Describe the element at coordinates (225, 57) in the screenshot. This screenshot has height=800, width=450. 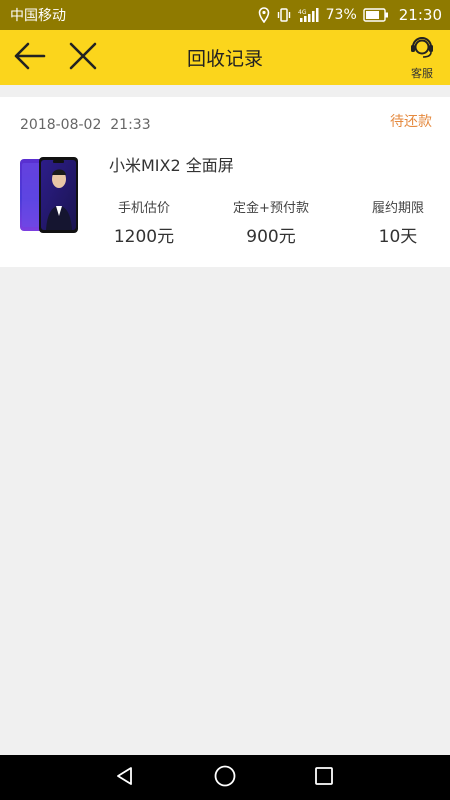
I see `app-header: 回收记录 客服` at that location.